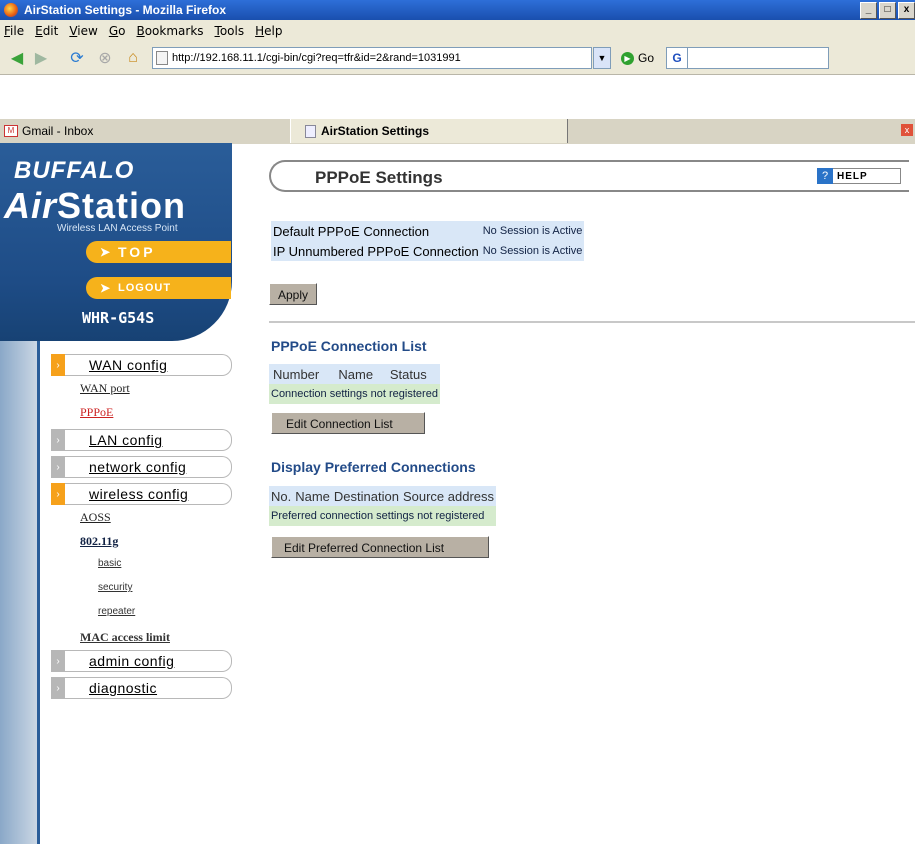  I want to click on menu-file: File, so click(12, 31).